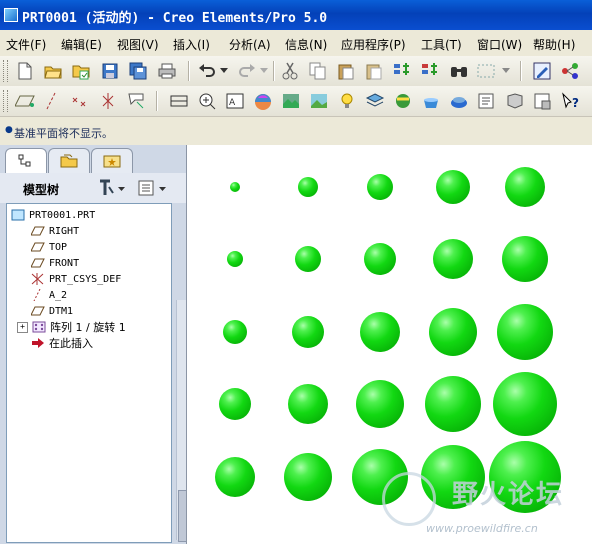  I want to click on edit-definition-icon, so click(542, 71).